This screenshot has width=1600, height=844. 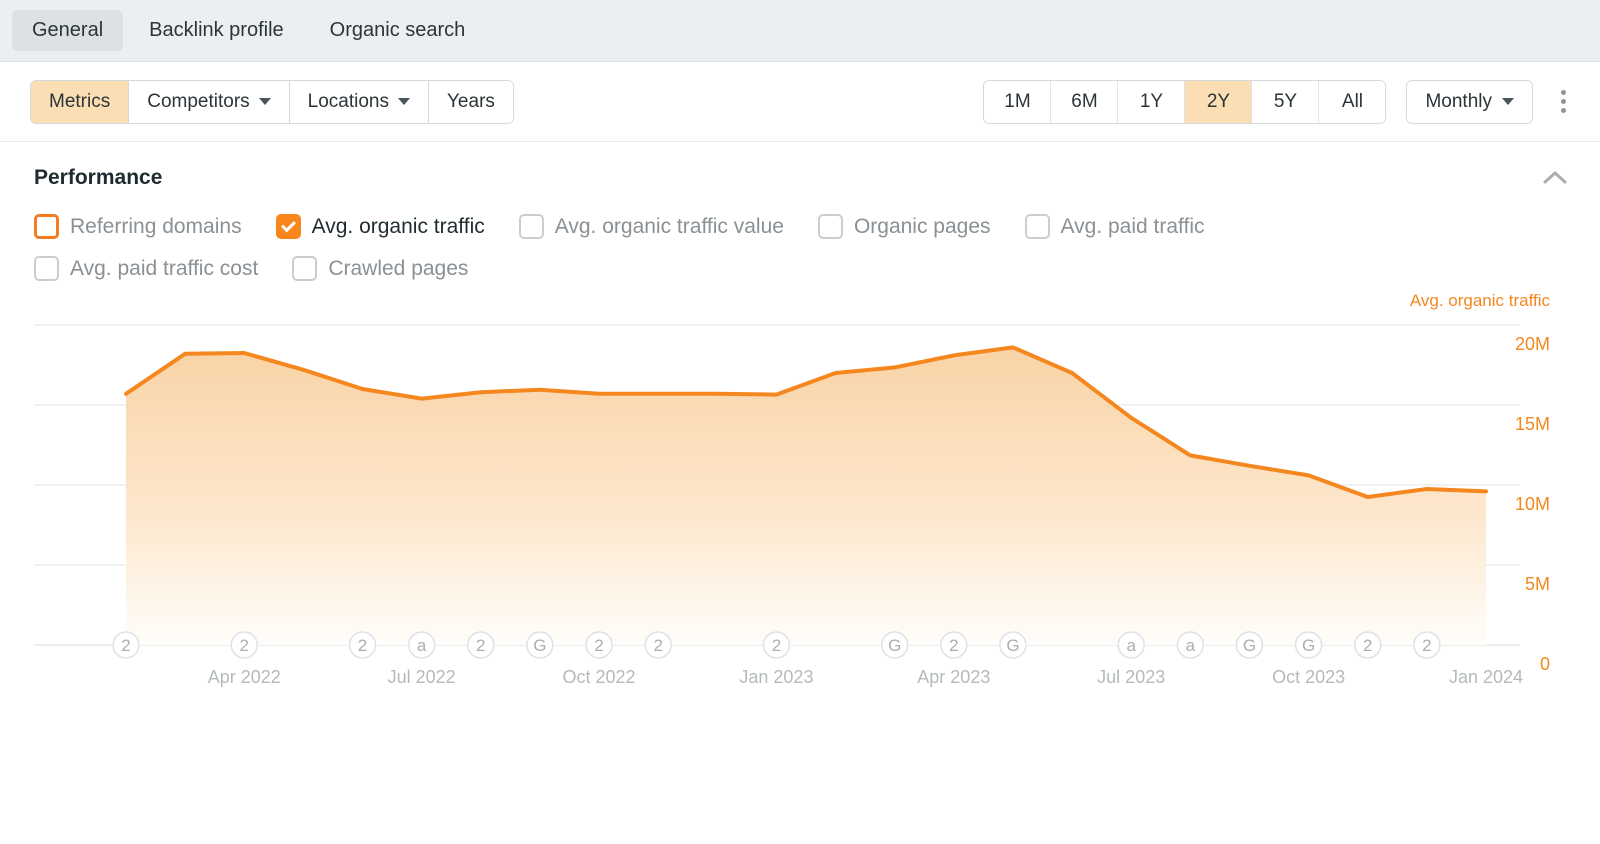 I want to click on performance-panel-header: Performance, so click(x=804, y=178).